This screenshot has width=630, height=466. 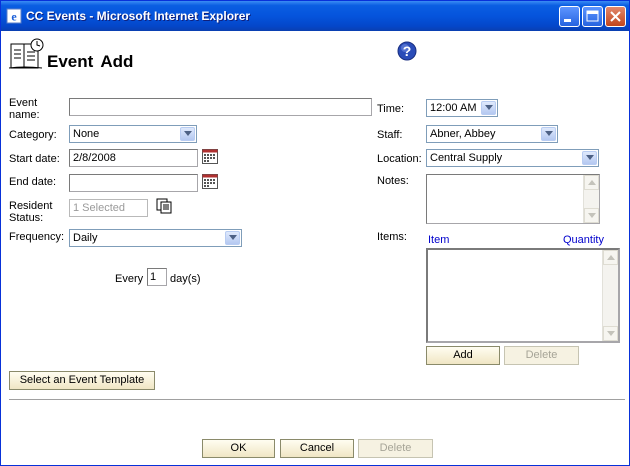 I want to click on resident-status-label-text: Resident Status:, so click(x=31, y=212).